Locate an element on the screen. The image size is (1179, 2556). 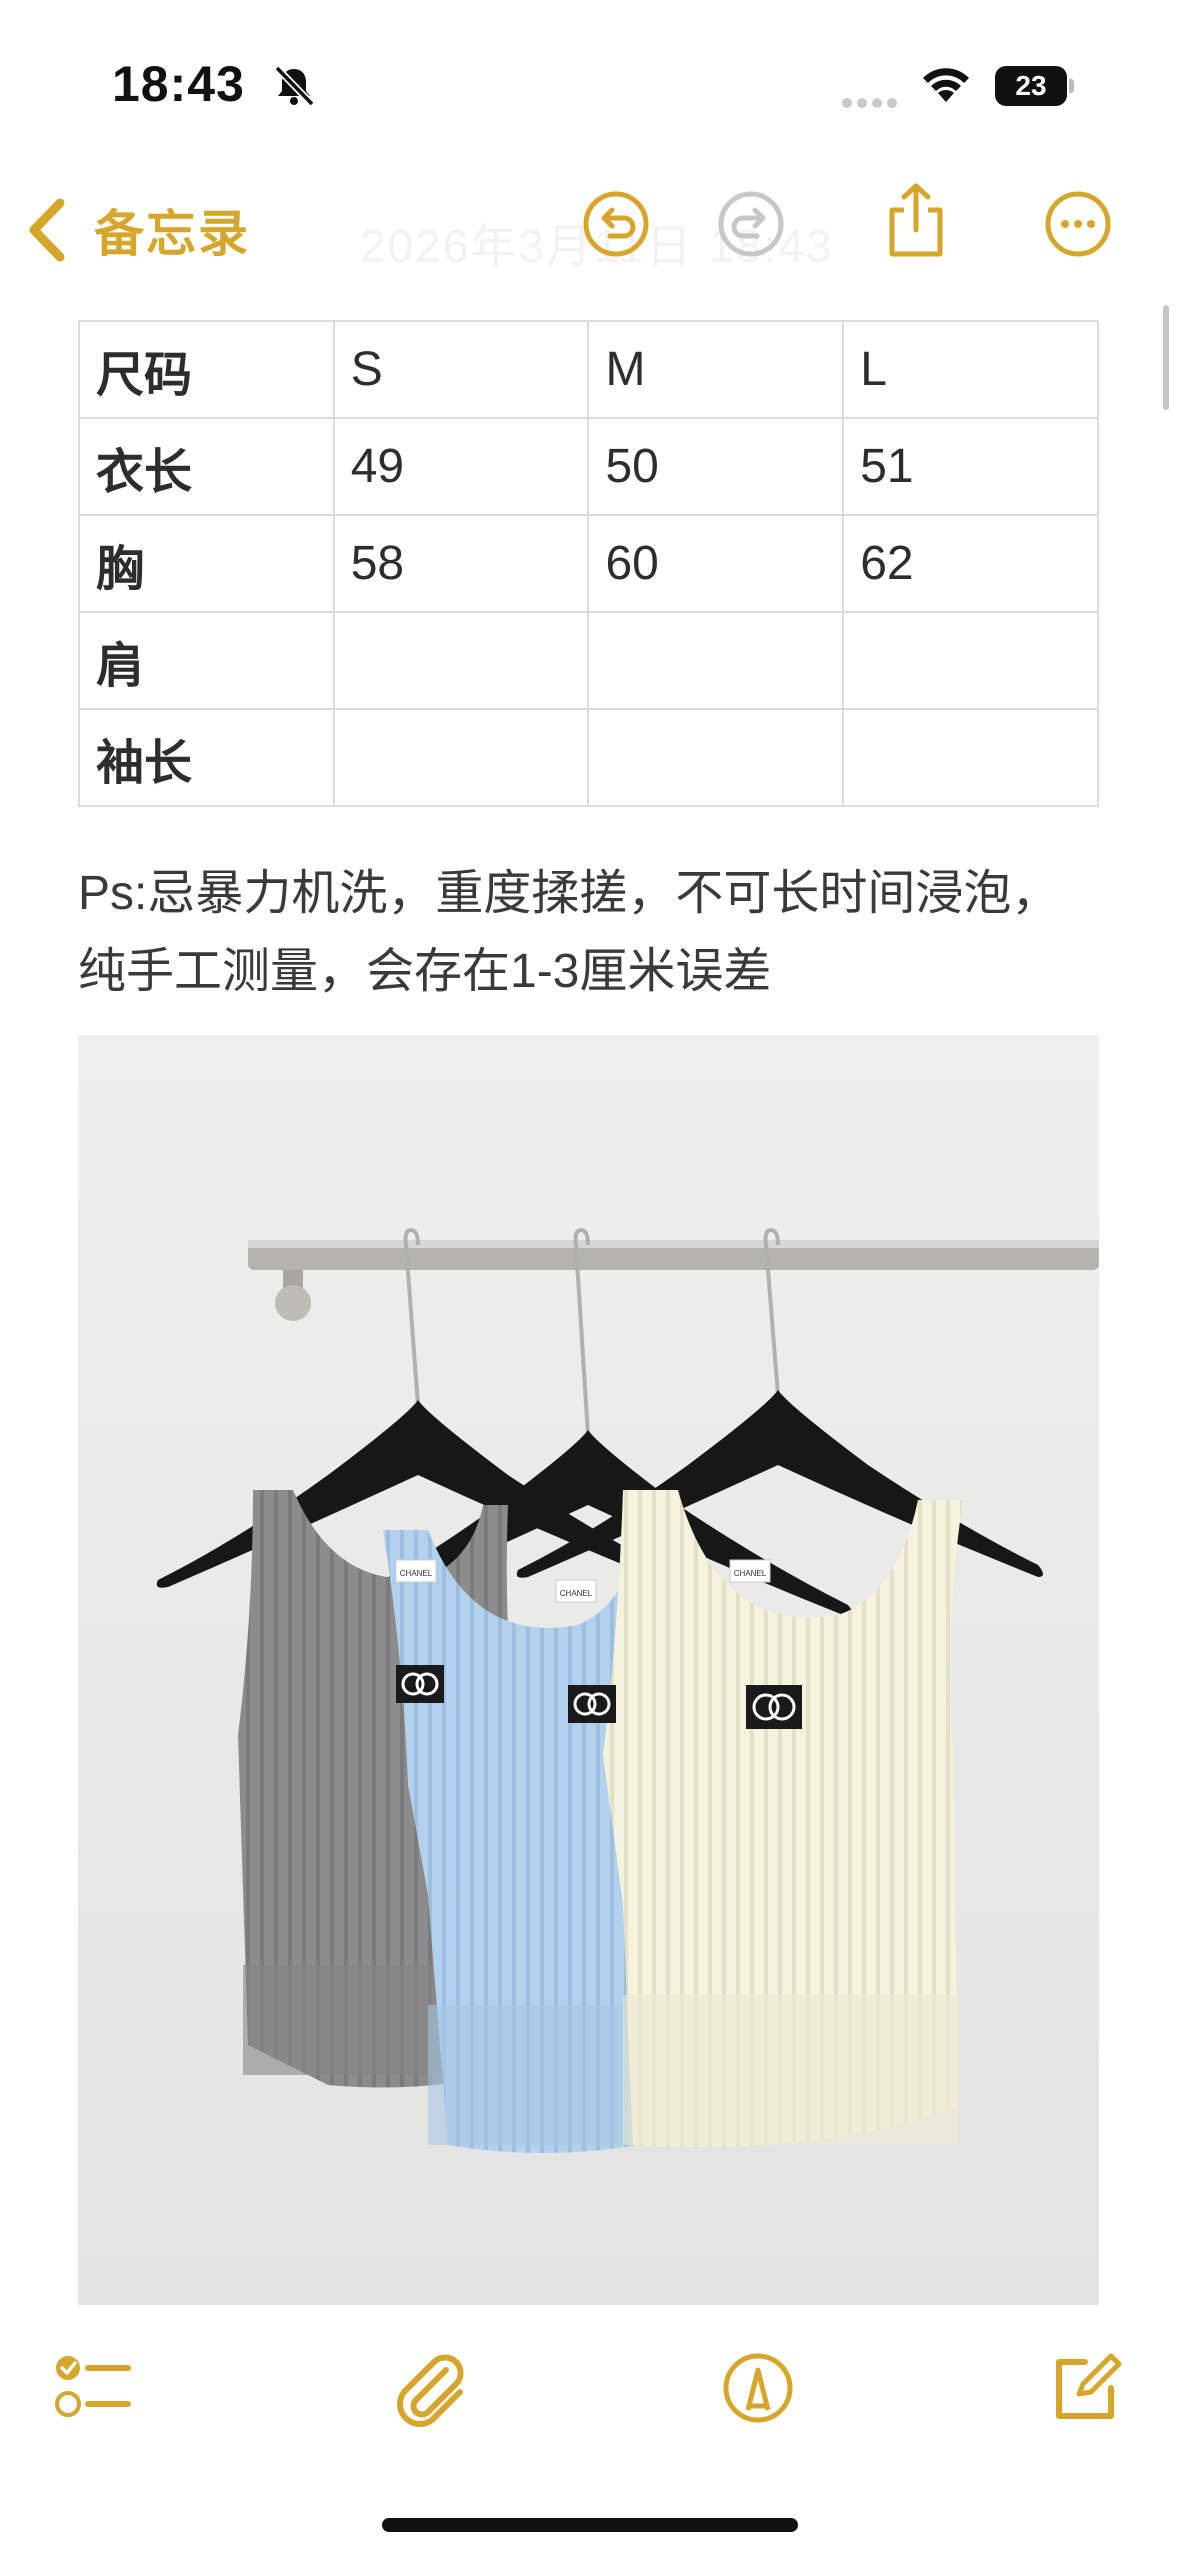
wifi-icon is located at coordinates (946, 85).